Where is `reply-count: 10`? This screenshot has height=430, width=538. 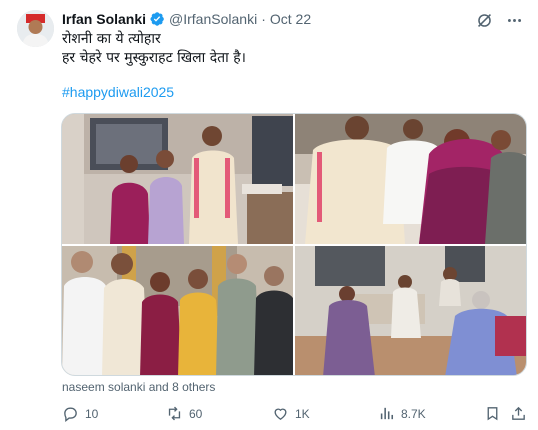 reply-count: 10 is located at coordinates (92, 413).